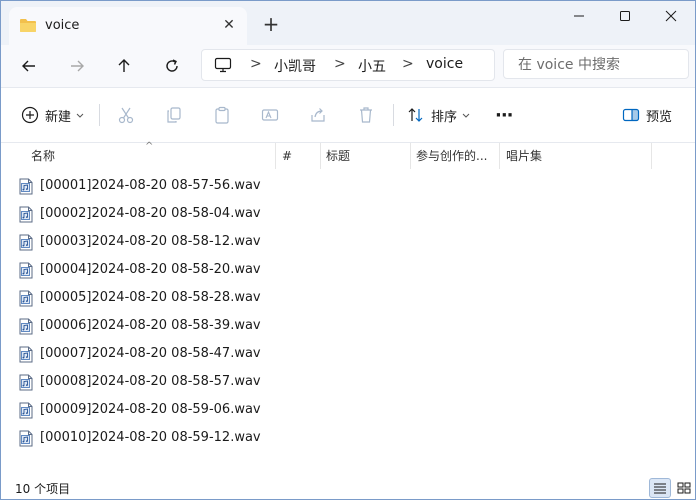  I want to click on cut-button, so click(126, 115).